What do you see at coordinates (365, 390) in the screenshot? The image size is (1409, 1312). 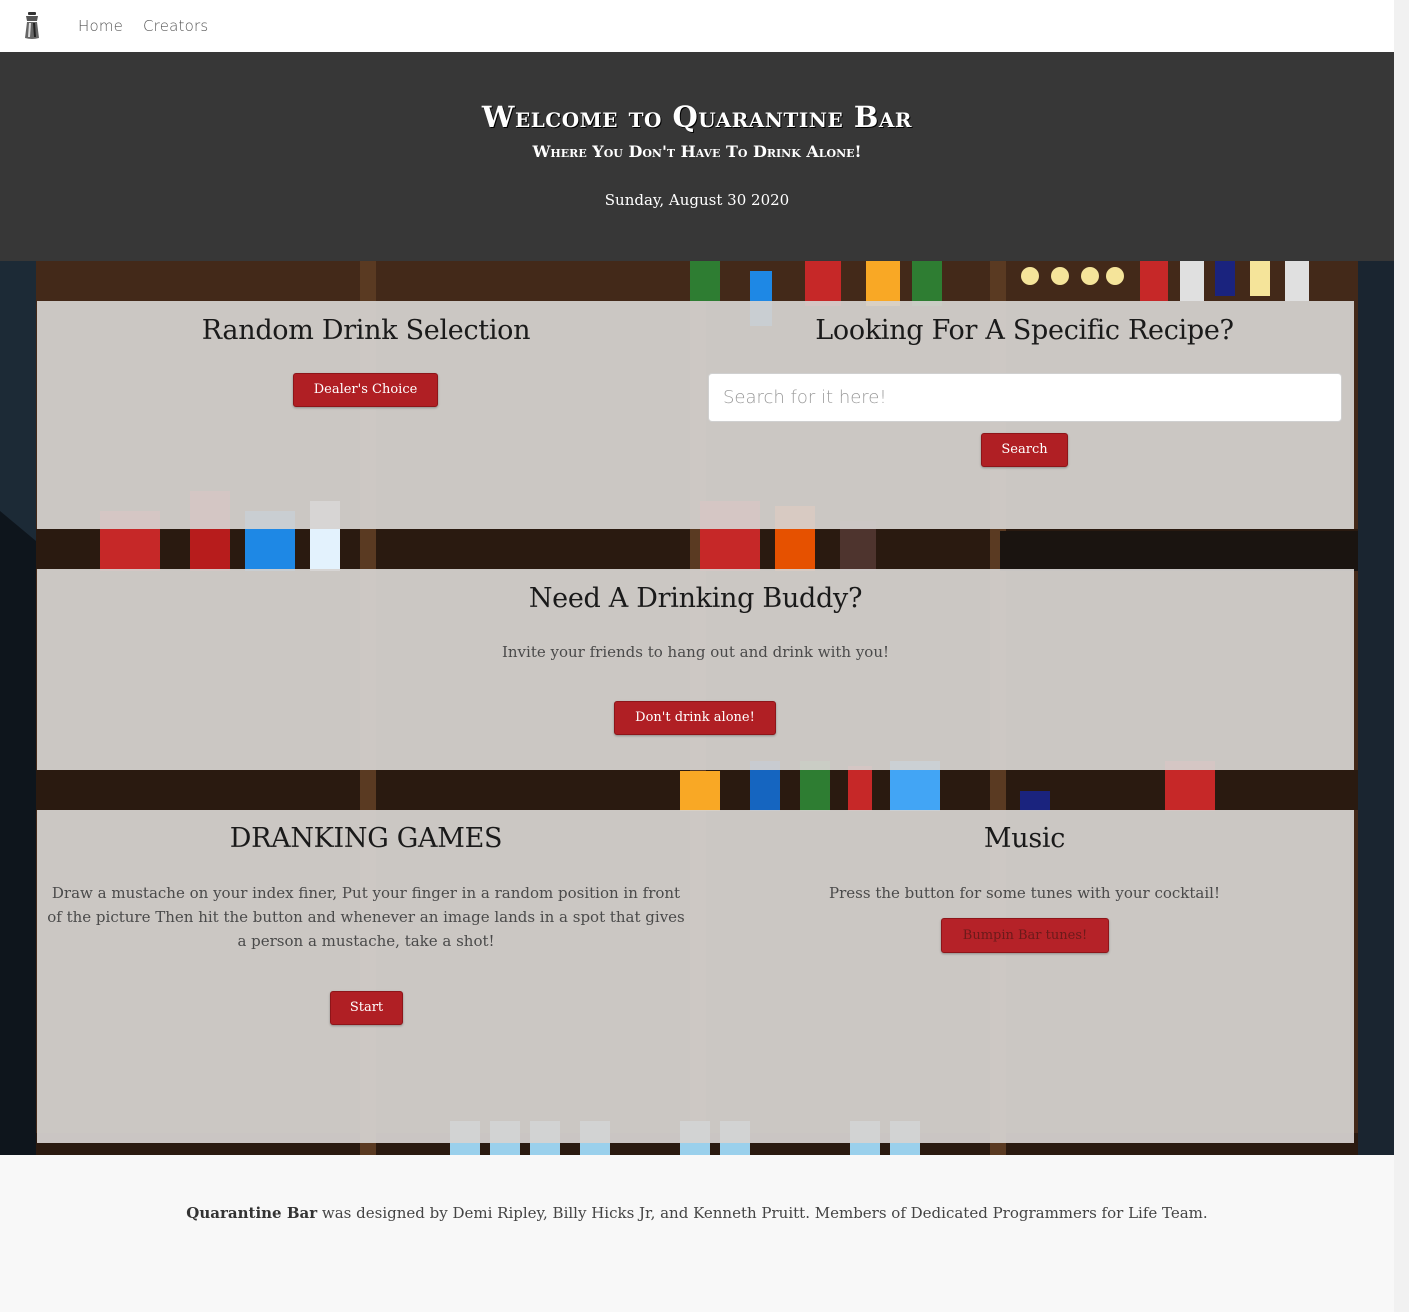 I see `dealers-choice-button: Dealer's Choice` at bounding box center [365, 390].